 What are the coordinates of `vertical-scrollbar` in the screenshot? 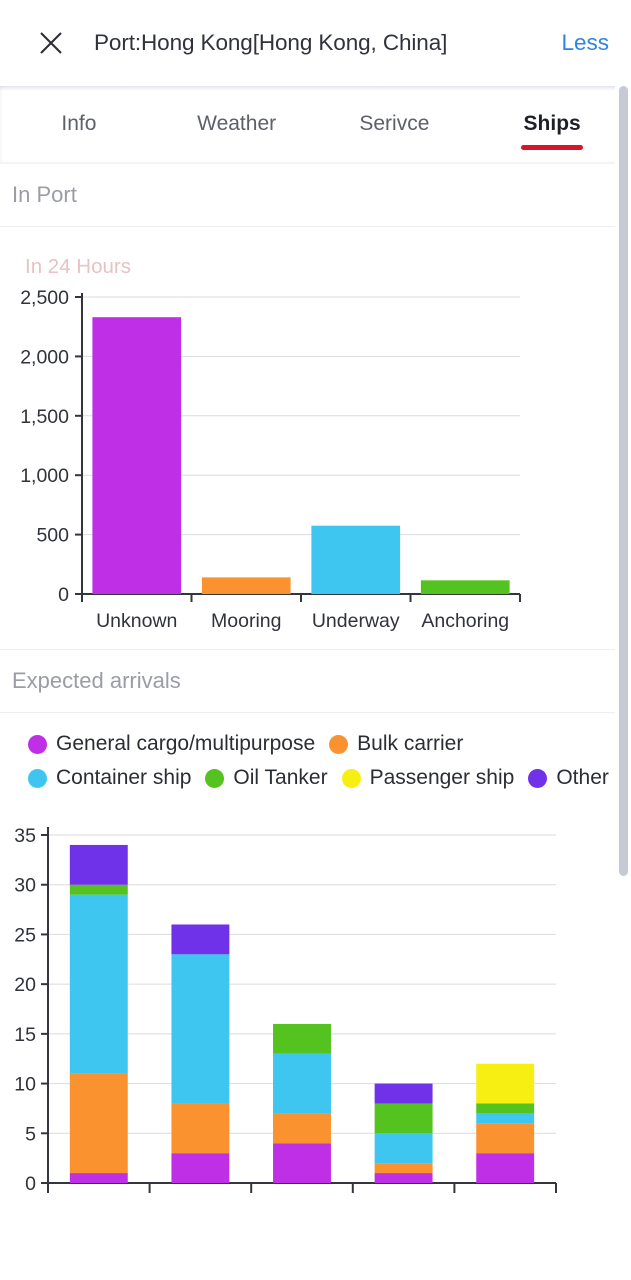 It's located at (623, 683).